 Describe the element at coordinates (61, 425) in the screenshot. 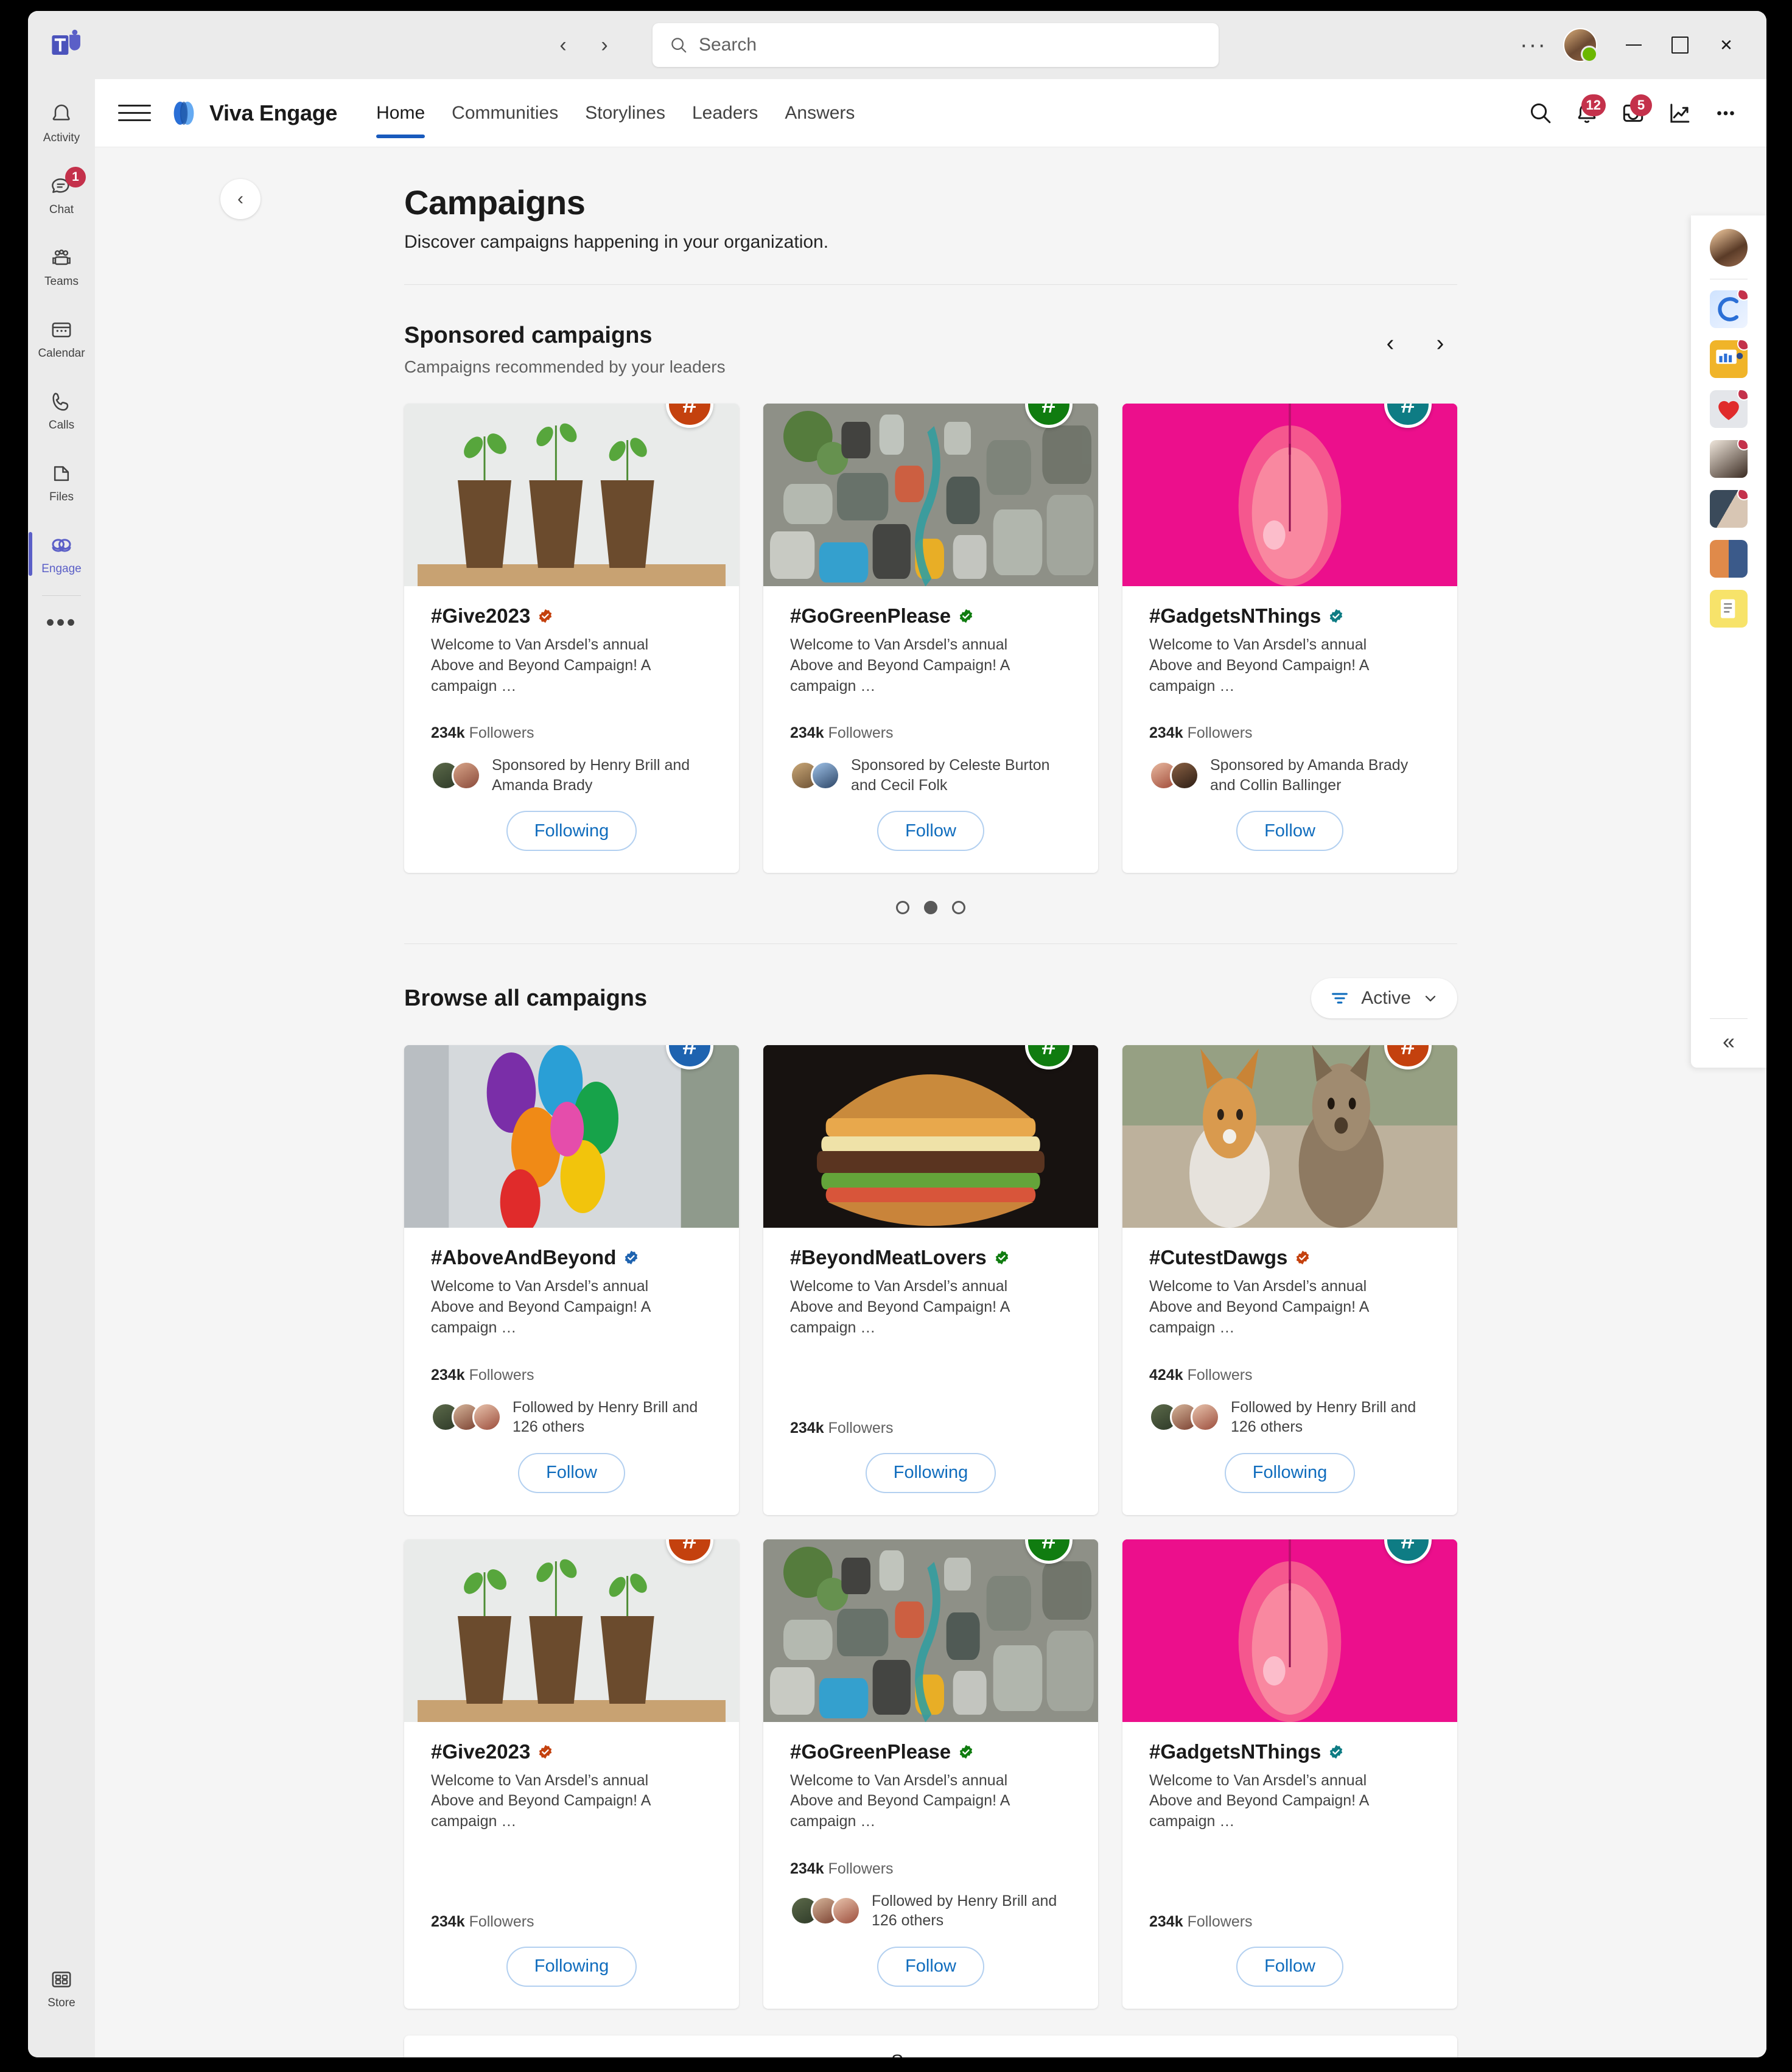

I see `sidebar-item-label: Calls` at that location.